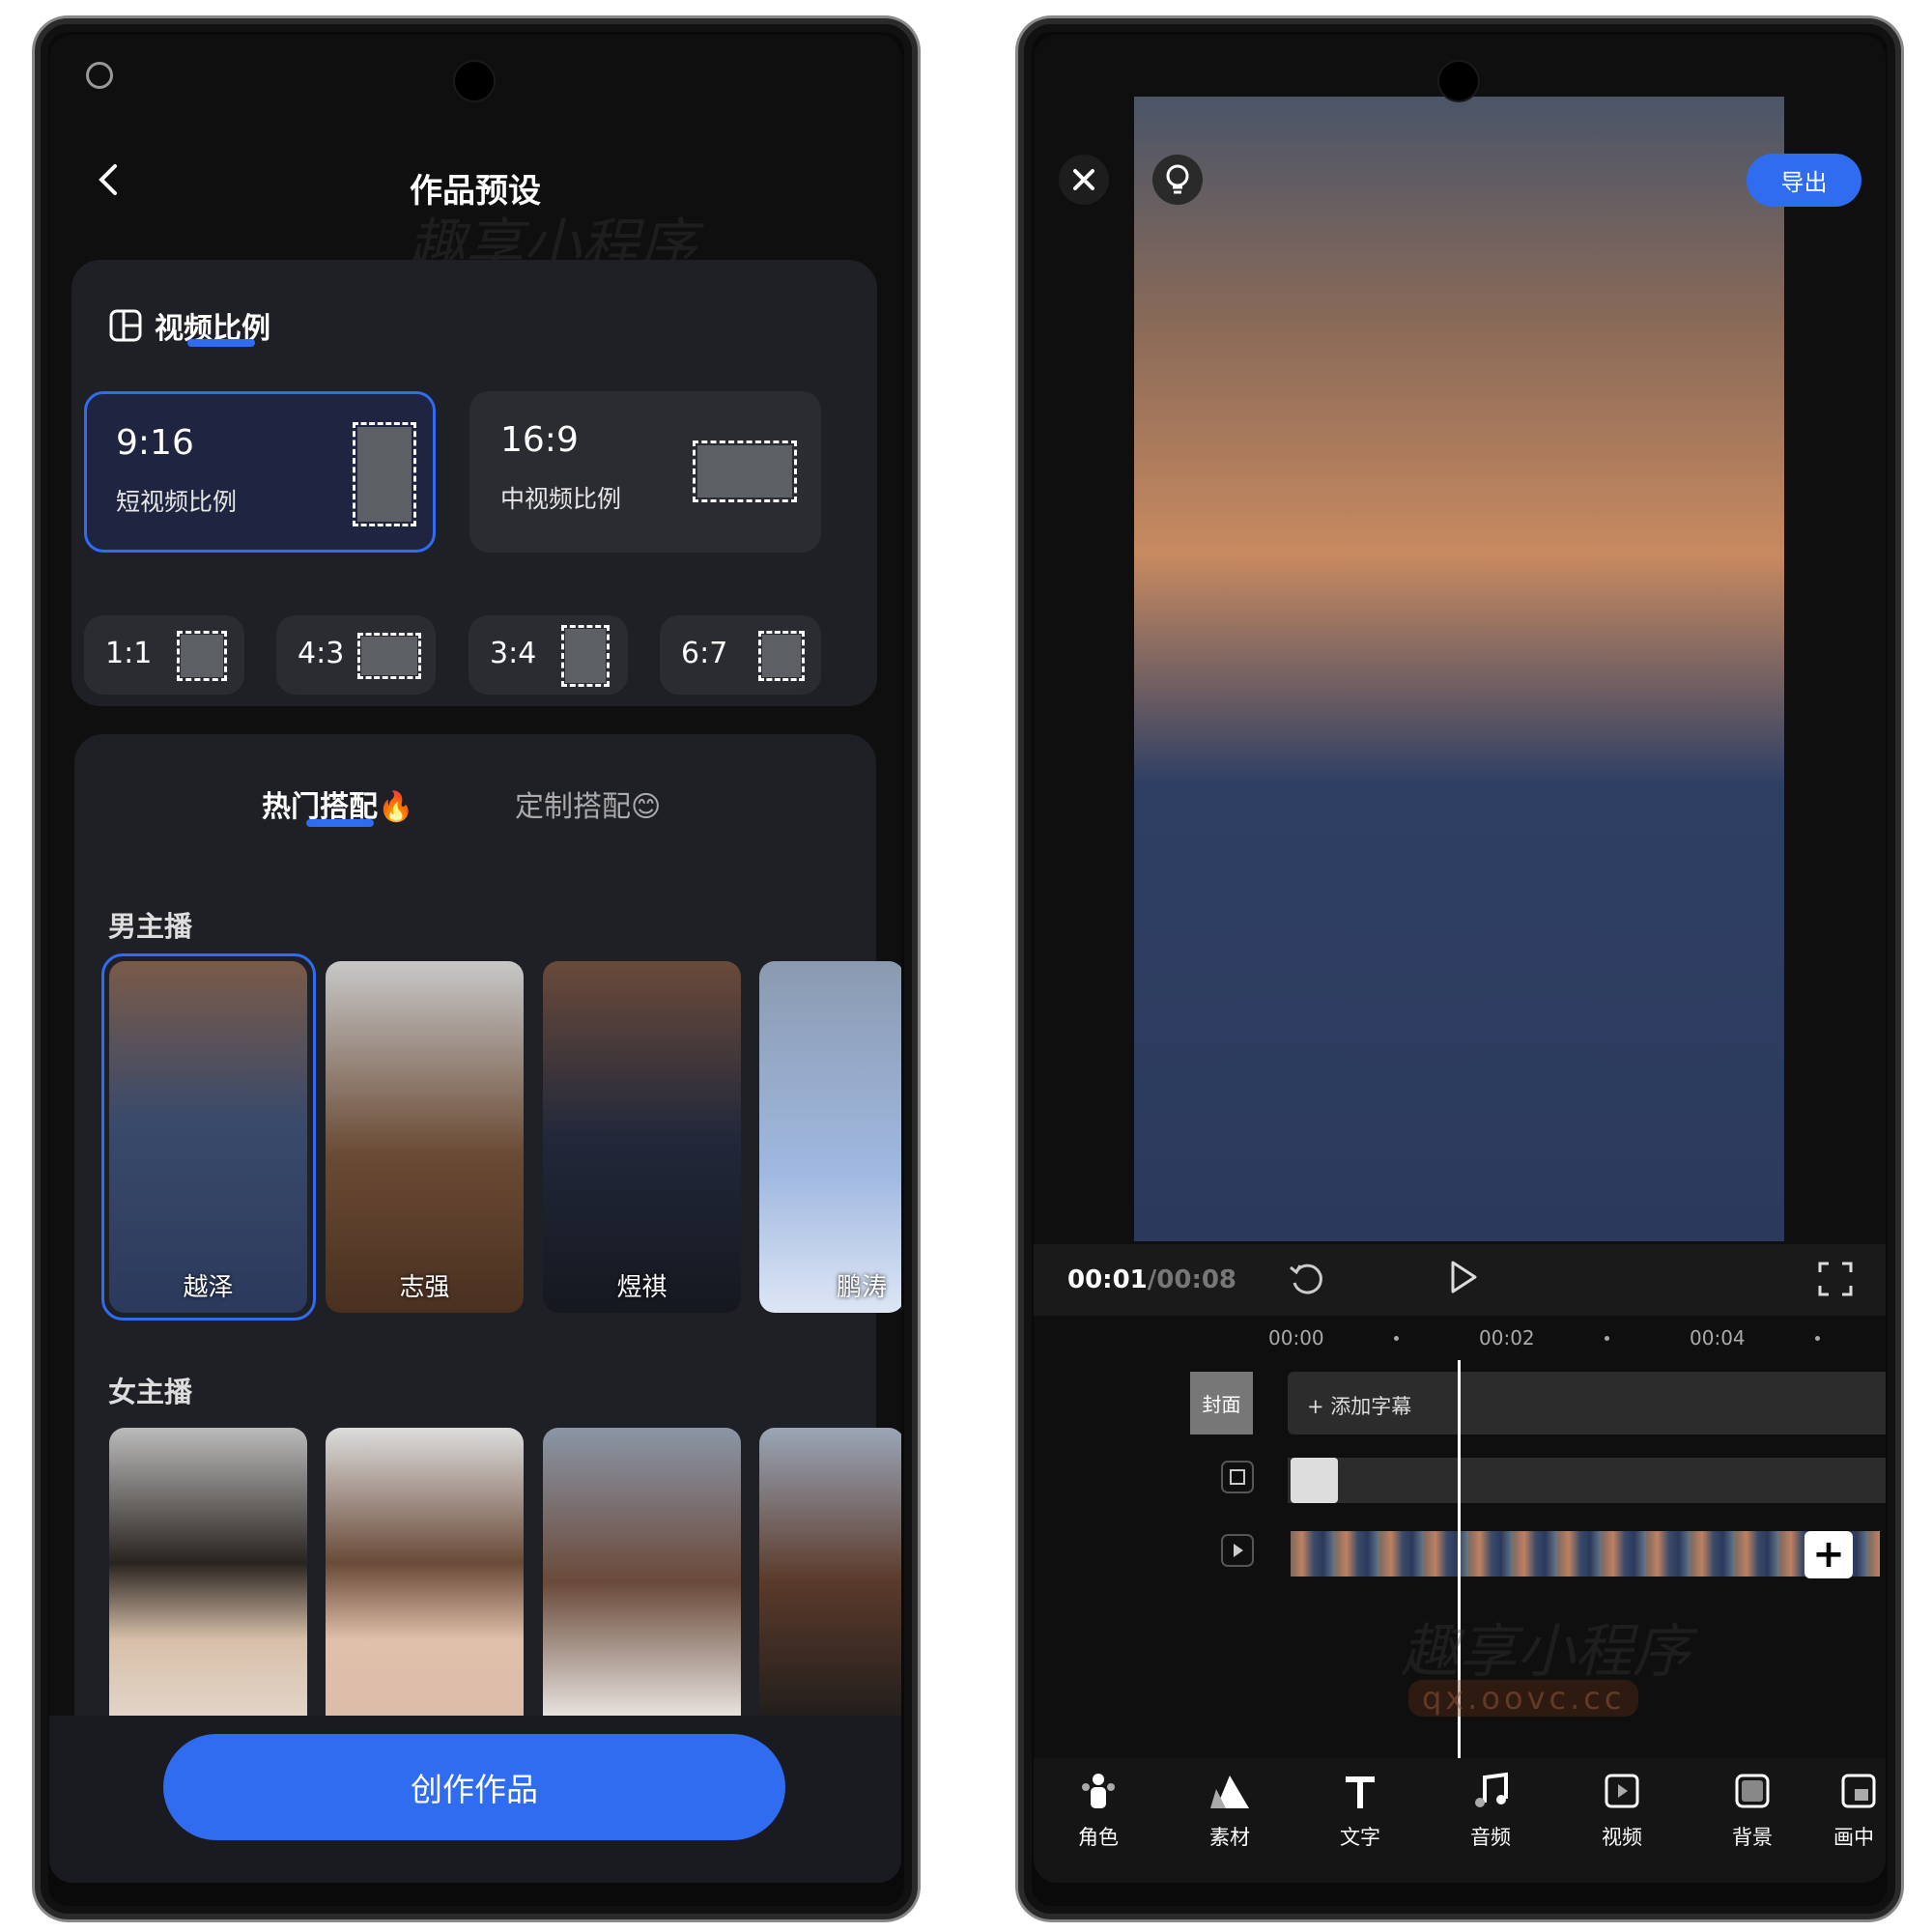 The width and height of the screenshot is (1932, 1932). What do you see at coordinates (1192, 1279) in the screenshot?
I see `total-time: /00:08` at bounding box center [1192, 1279].